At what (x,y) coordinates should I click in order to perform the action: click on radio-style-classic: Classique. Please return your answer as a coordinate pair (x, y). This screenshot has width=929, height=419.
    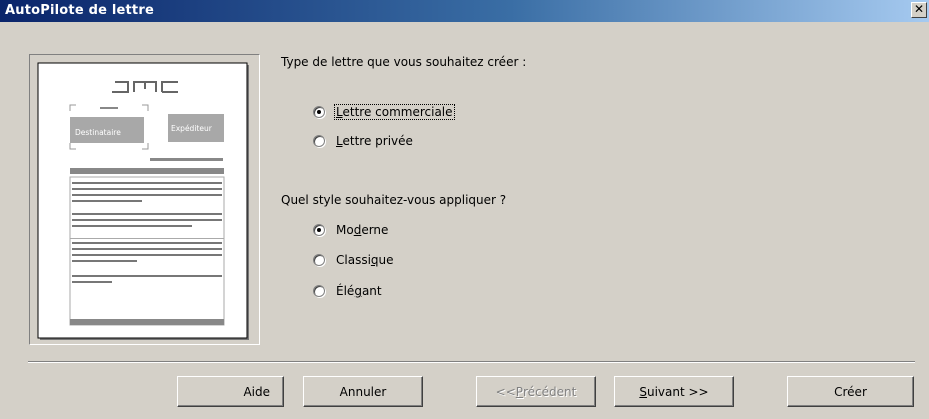
    Looking at the image, I should click on (354, 260).